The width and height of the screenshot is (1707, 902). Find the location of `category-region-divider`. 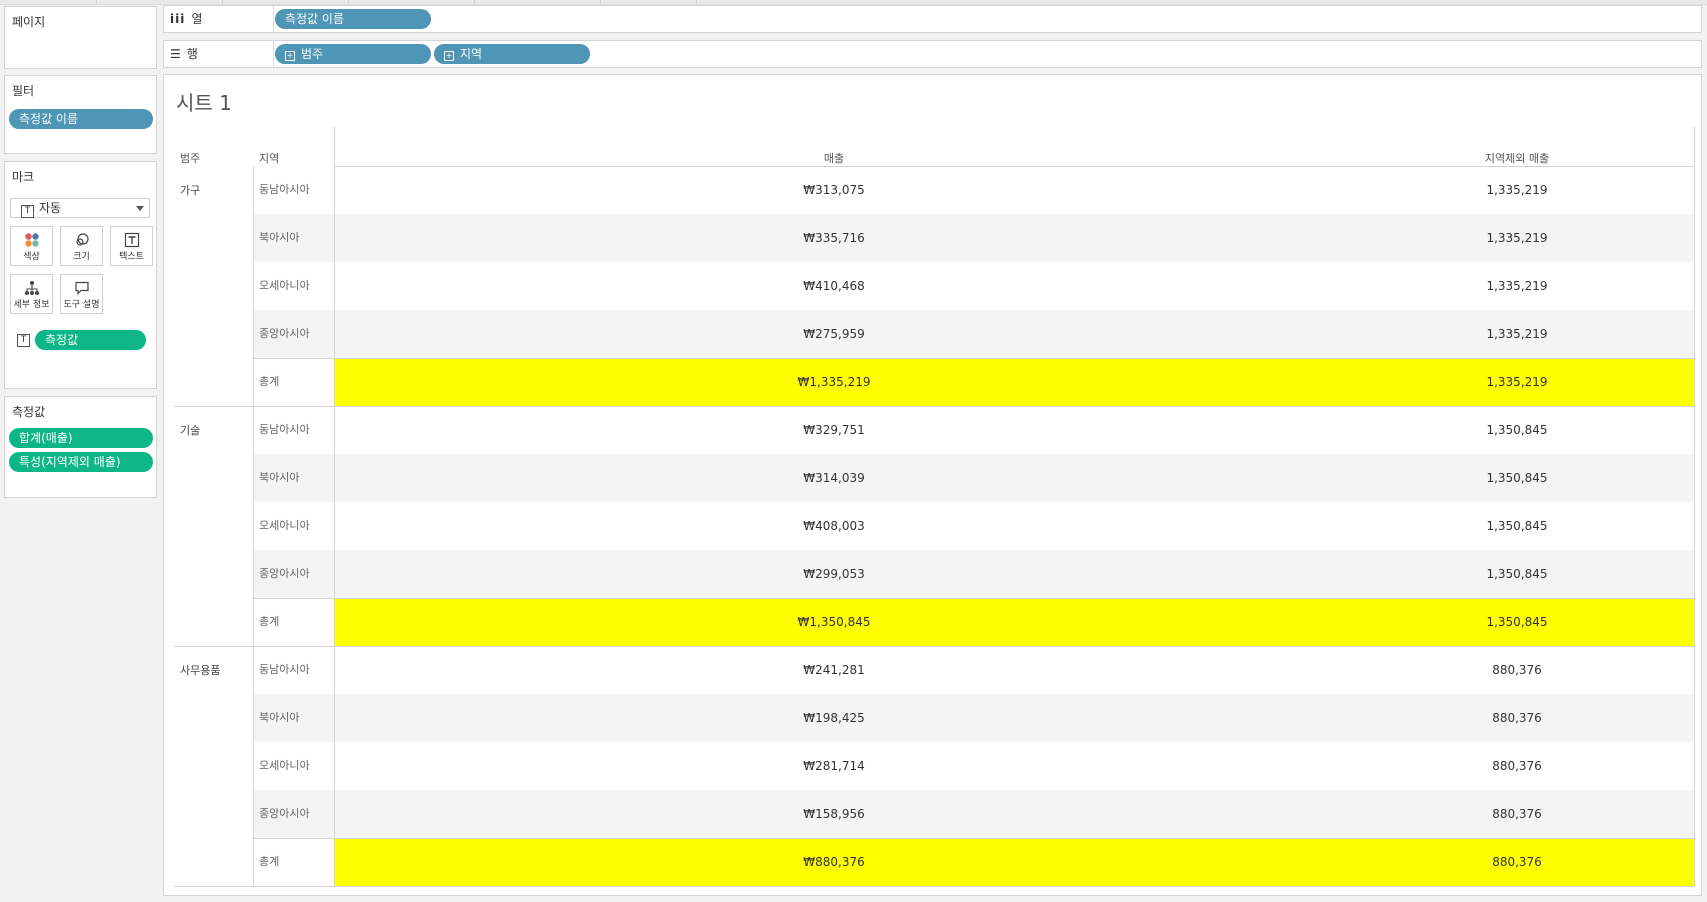

category-region-divider is located at coordinates (253, 526).